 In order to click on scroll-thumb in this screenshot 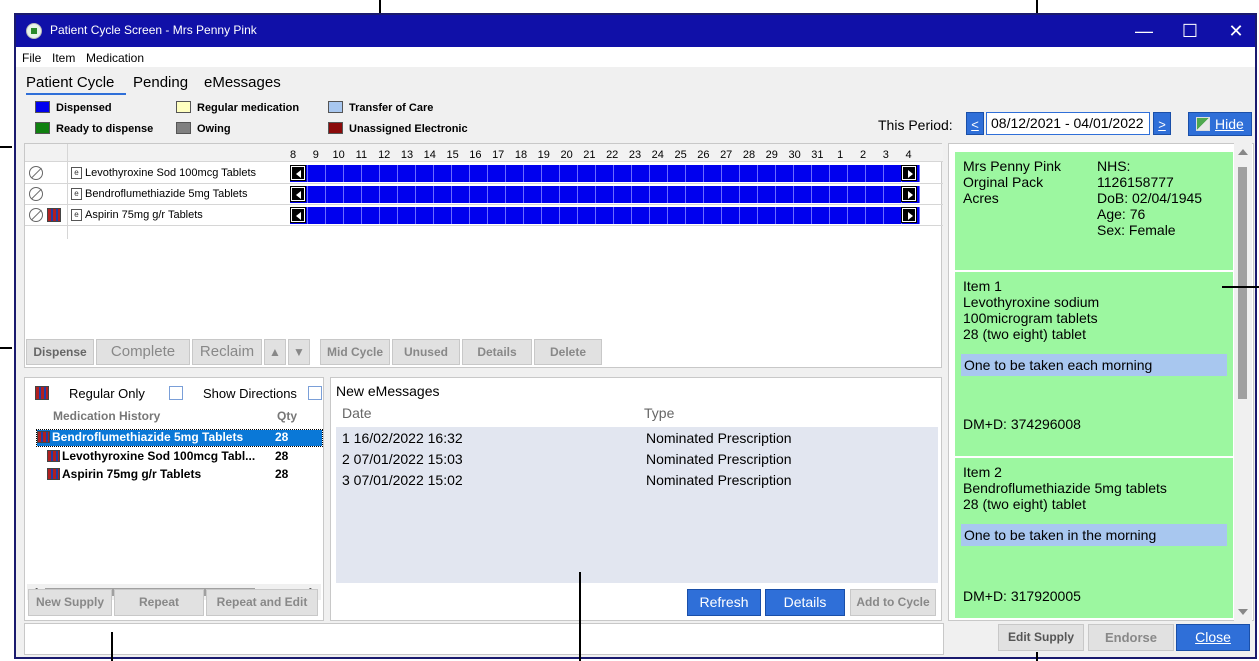, I will do `click(1242, 283)`.